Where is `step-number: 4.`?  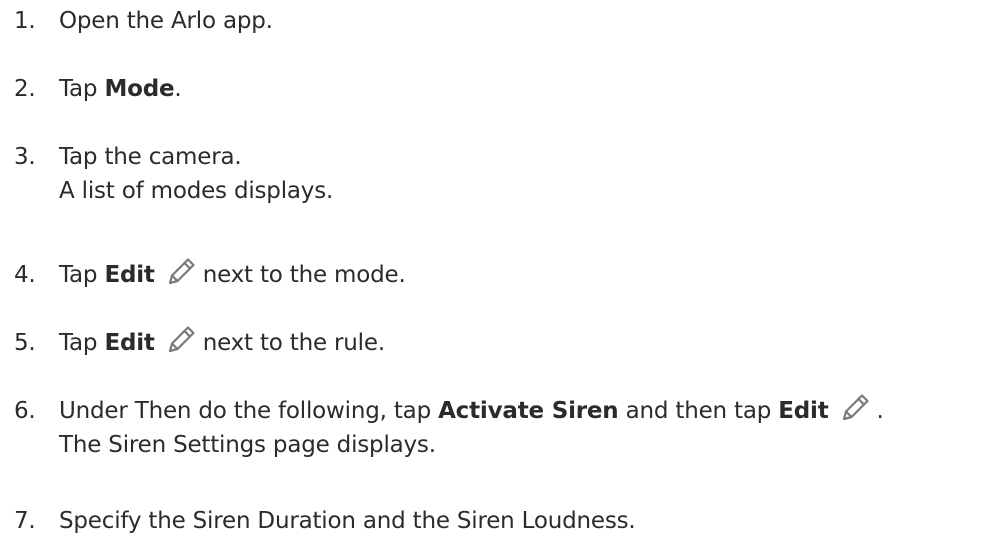
step-number: 4. is located at coordinates (25, 275).